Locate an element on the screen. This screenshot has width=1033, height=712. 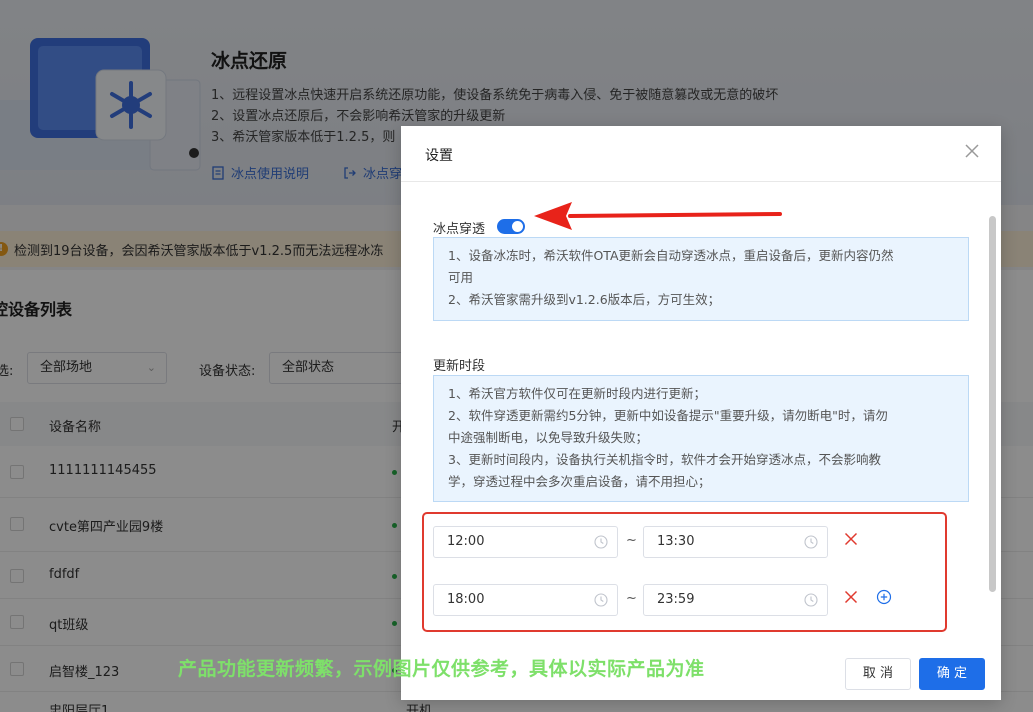
freeze-penetrate-toggle is located at coordinates (511, 226).